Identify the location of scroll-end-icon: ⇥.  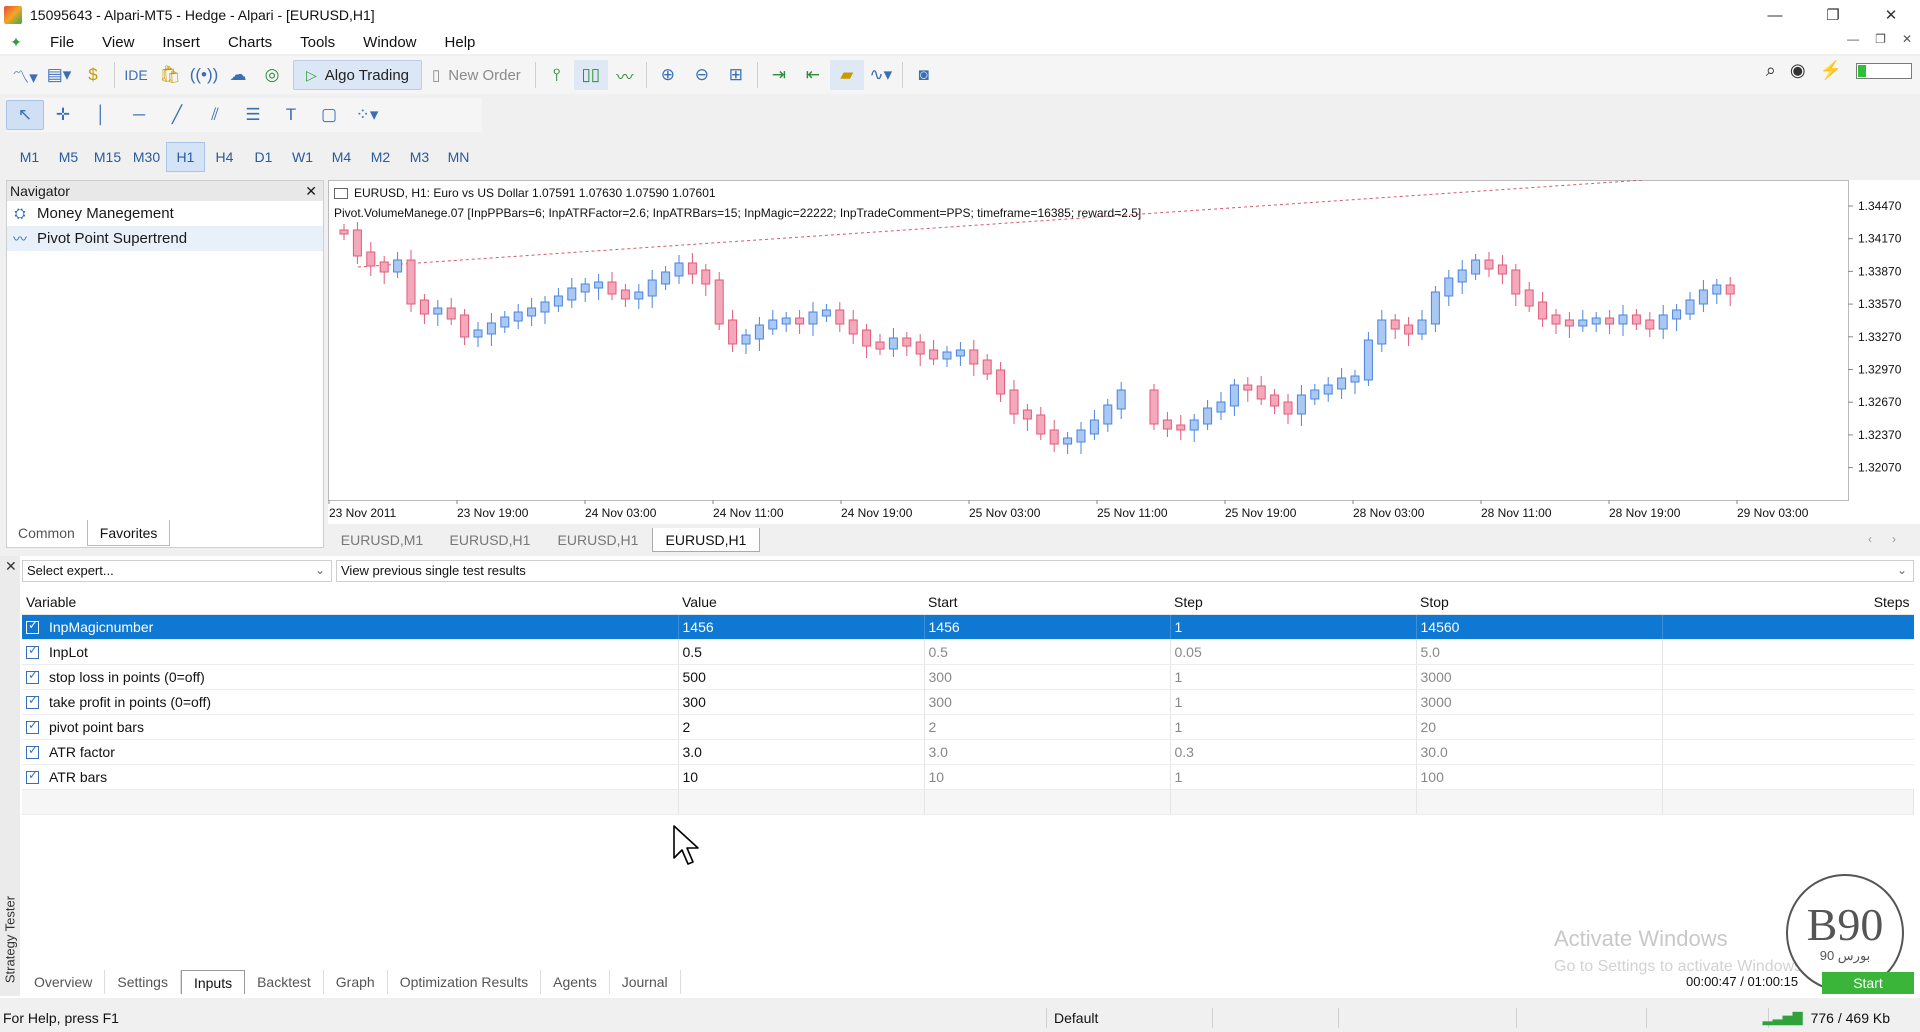
(779, 75).